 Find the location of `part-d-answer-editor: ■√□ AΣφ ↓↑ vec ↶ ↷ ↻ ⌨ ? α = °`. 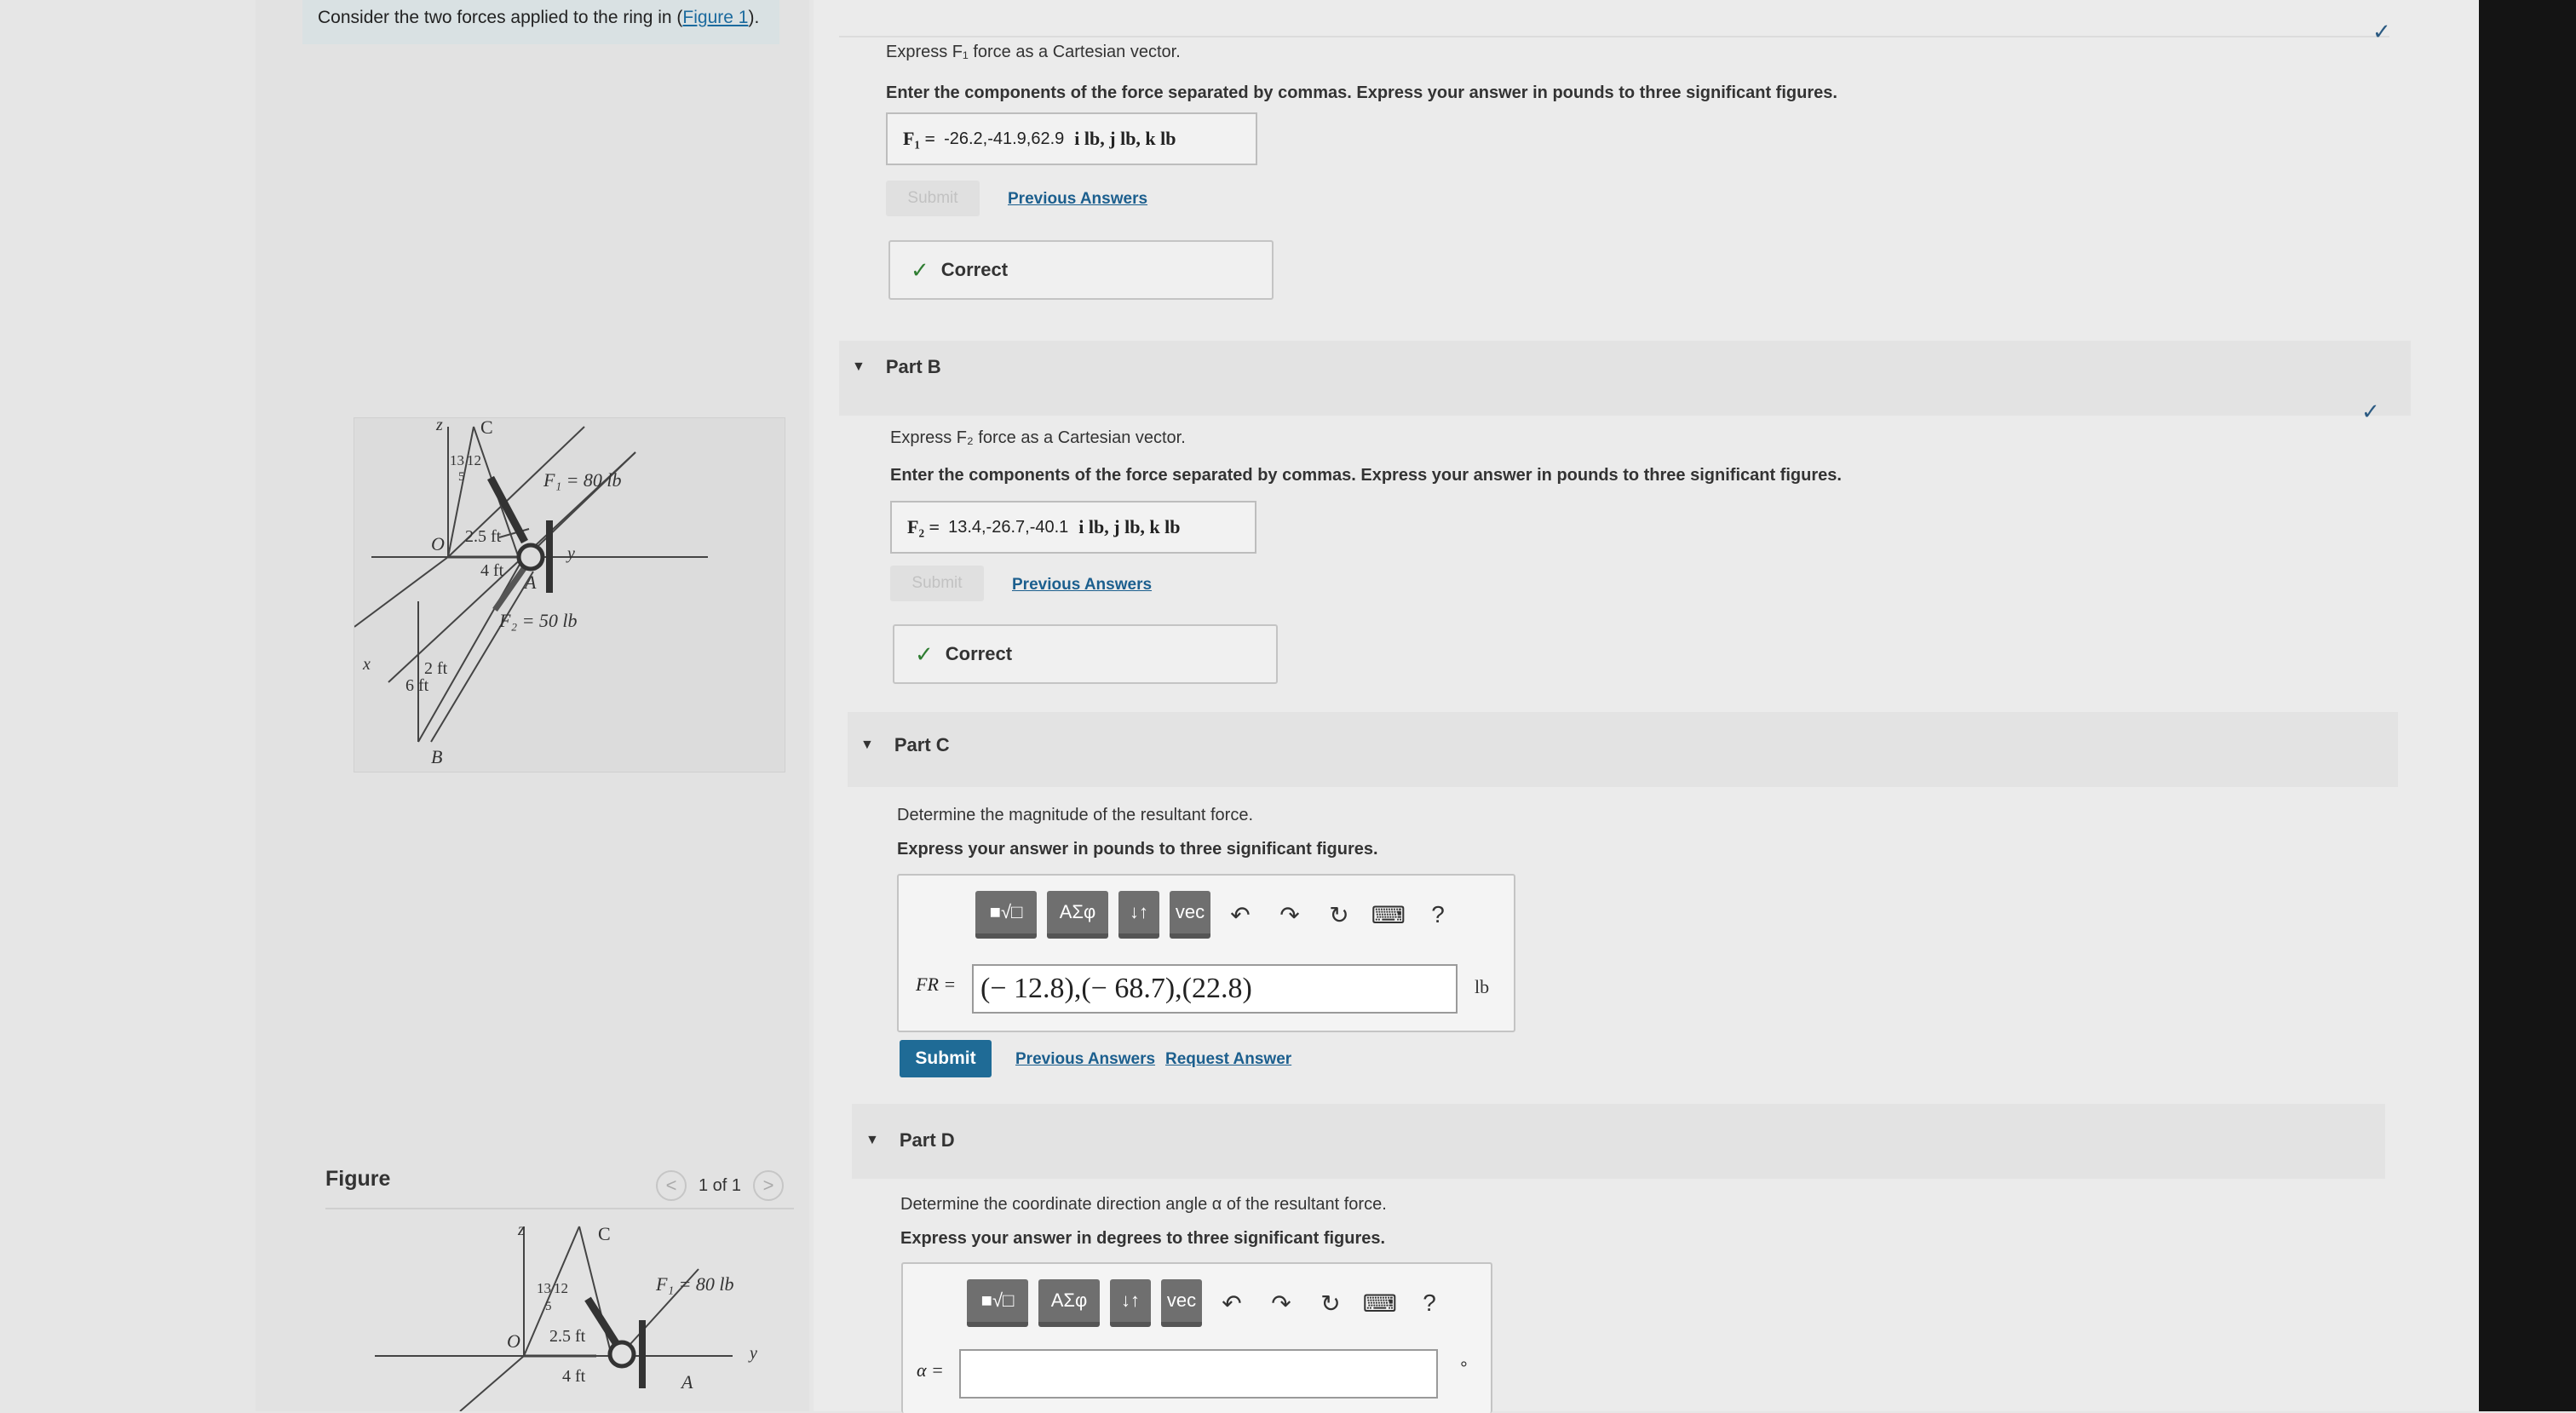

part-d-answer-editor: ■√□ AΣφ ↓↑ vec ↶ ↷ ↻ ⌨ ? α = ° is located at coordinates (1196, 1337).